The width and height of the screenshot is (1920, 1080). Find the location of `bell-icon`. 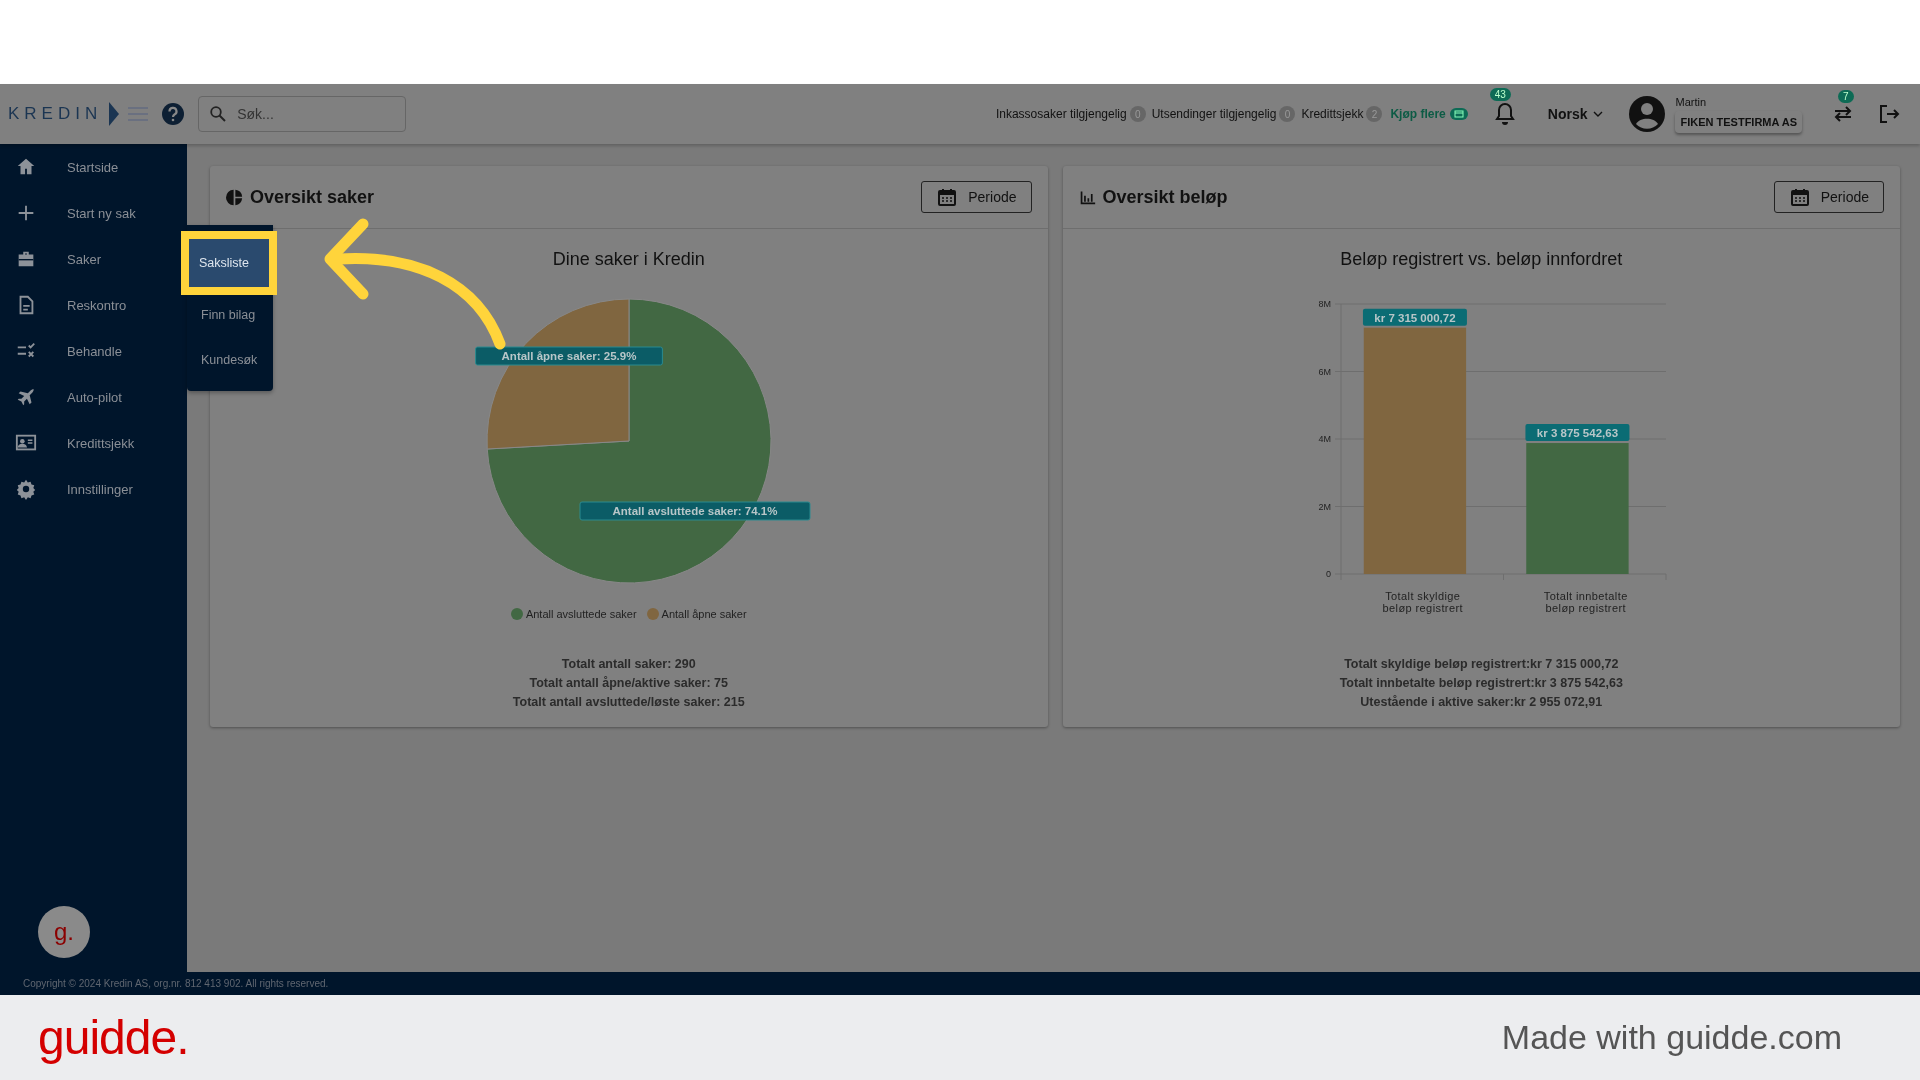

bell-icon is located at coordinates (1504, 114).